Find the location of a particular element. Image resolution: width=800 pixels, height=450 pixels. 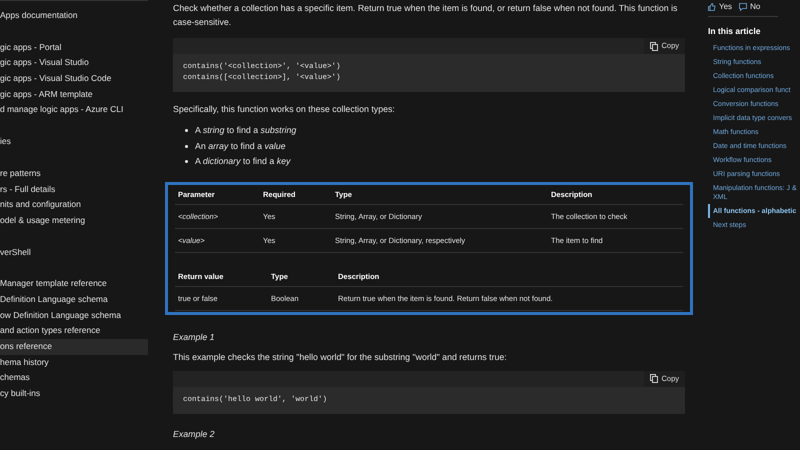

thumbs-up-icon is located at coordinates (712, 6).